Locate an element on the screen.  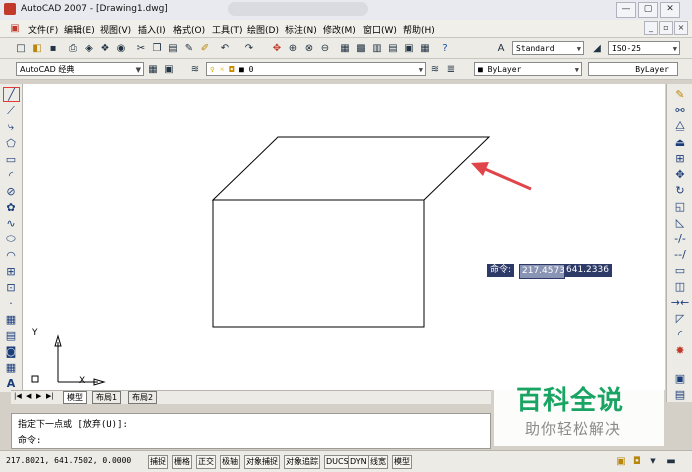
move-icon: ✥ is located at coordinates (680, 174).